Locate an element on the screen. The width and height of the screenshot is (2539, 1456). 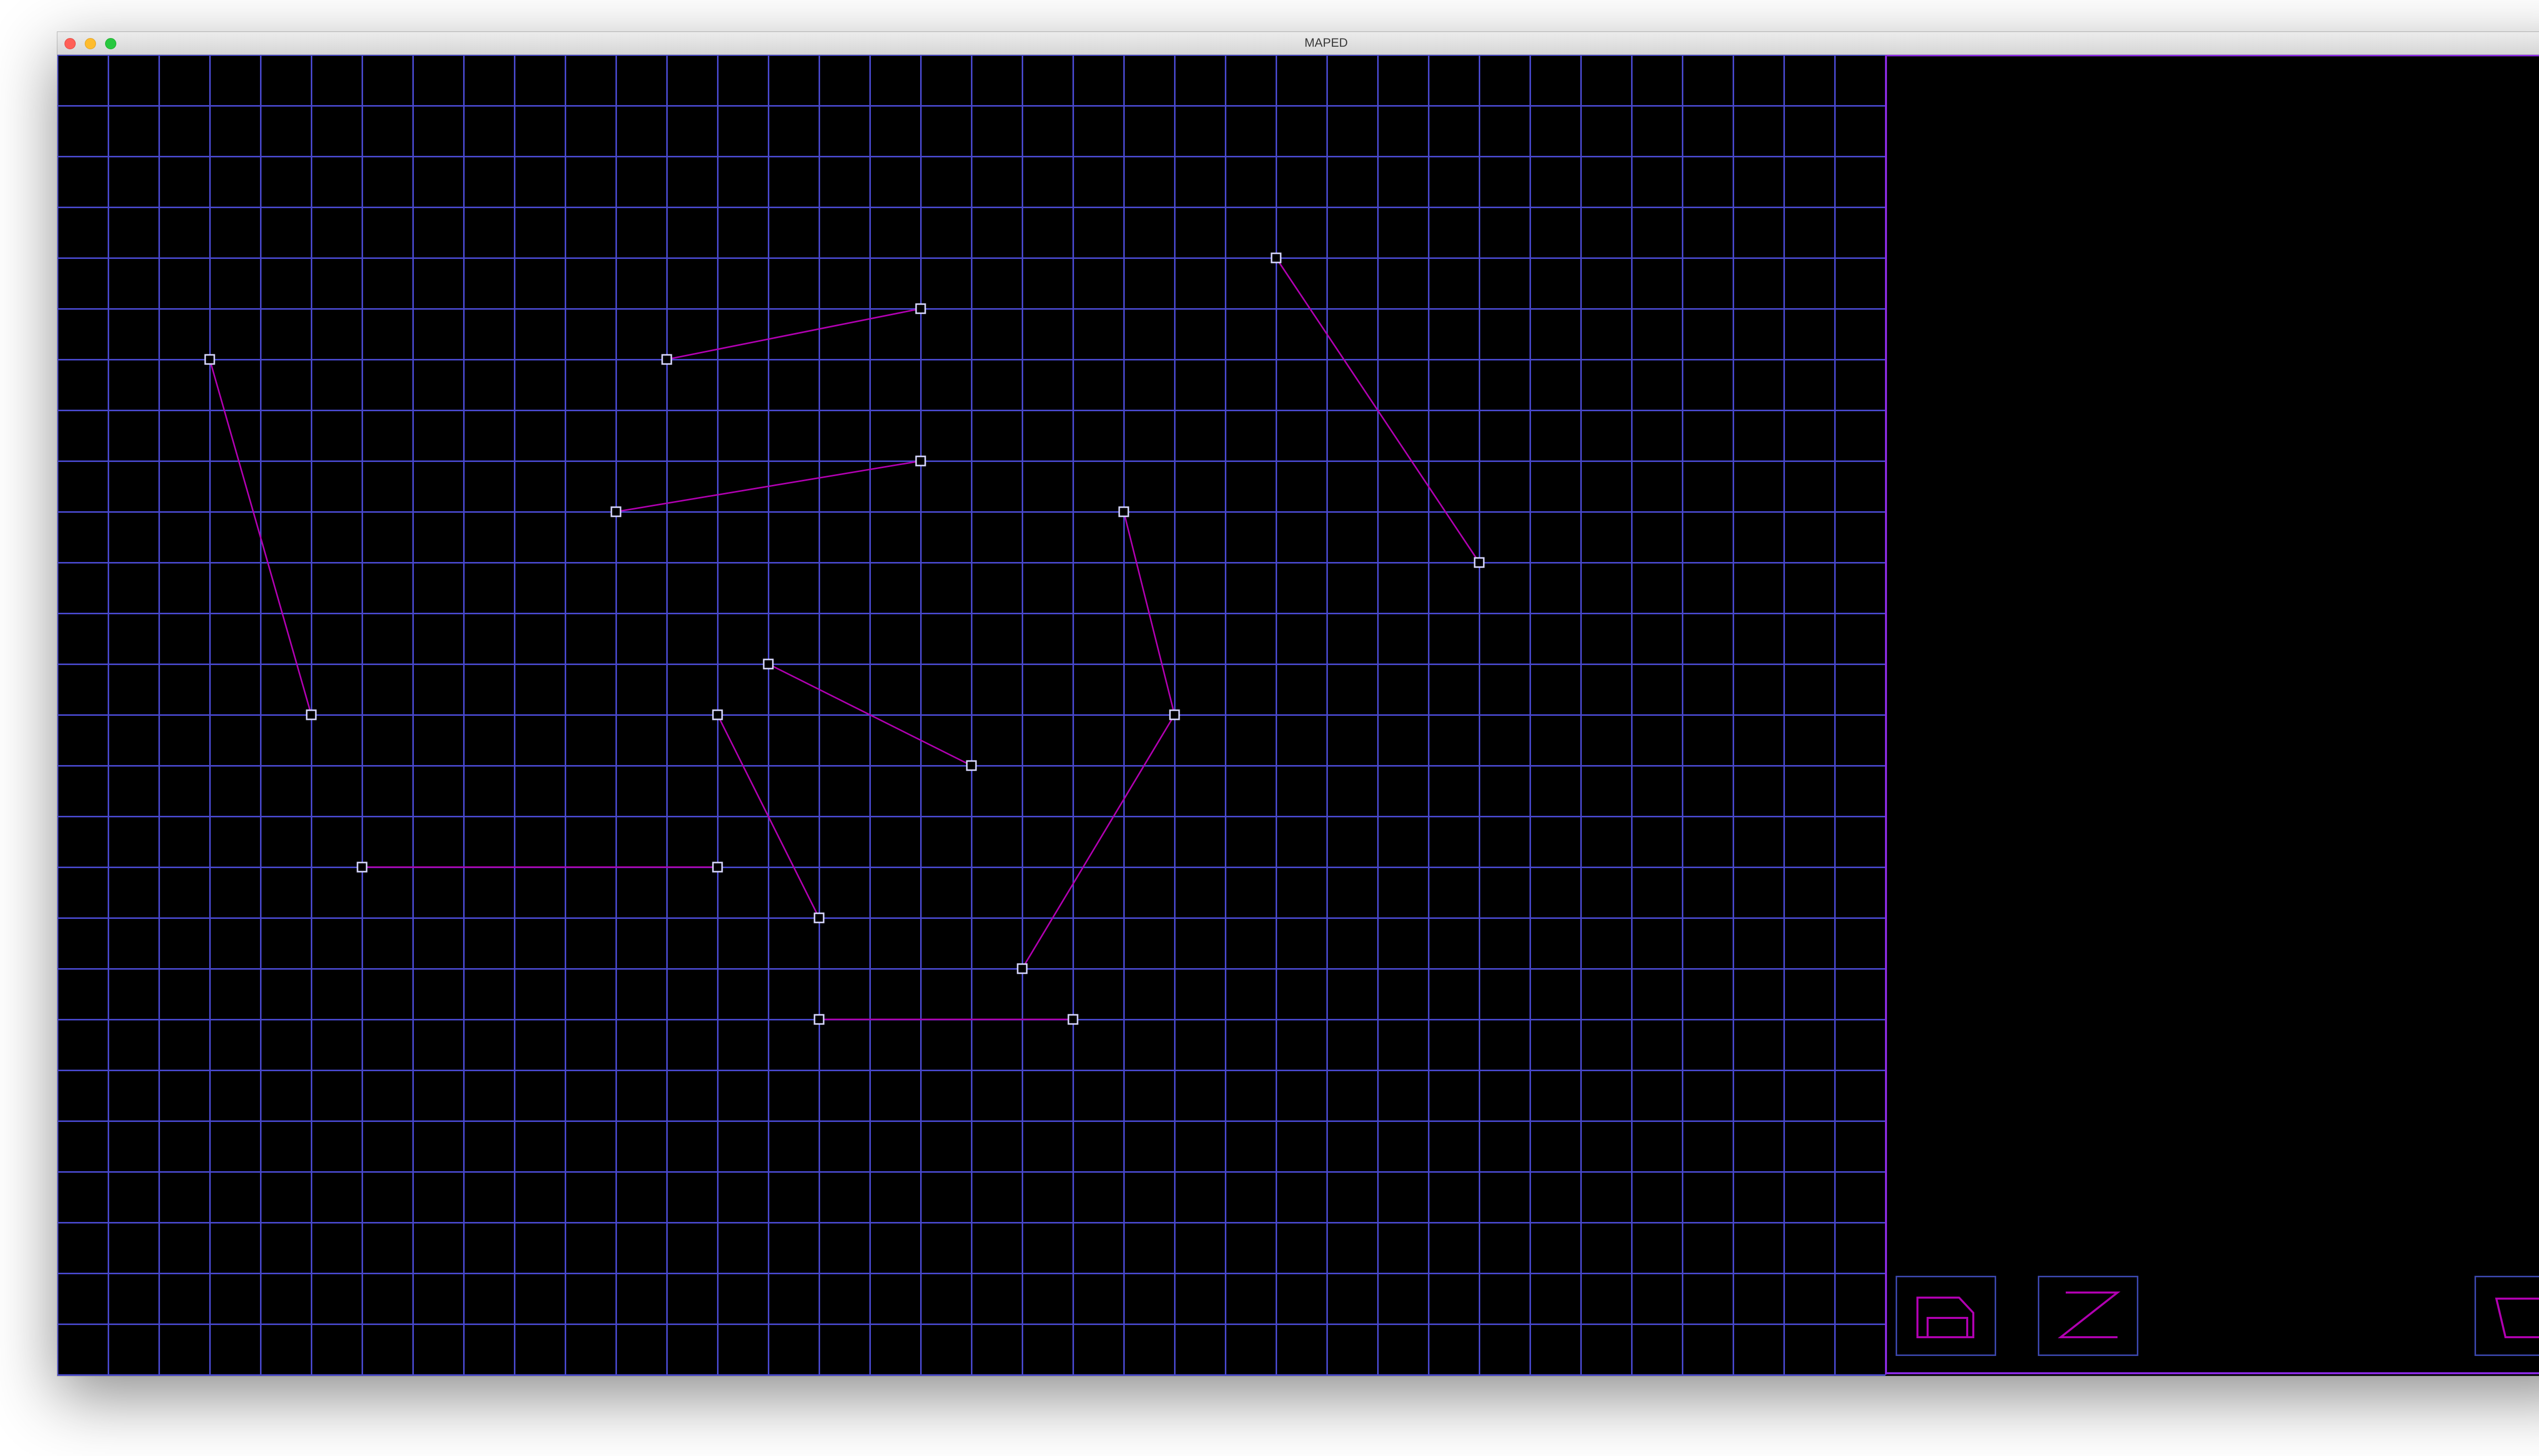
line-tool-button is located at coordinates (2088, 1316).